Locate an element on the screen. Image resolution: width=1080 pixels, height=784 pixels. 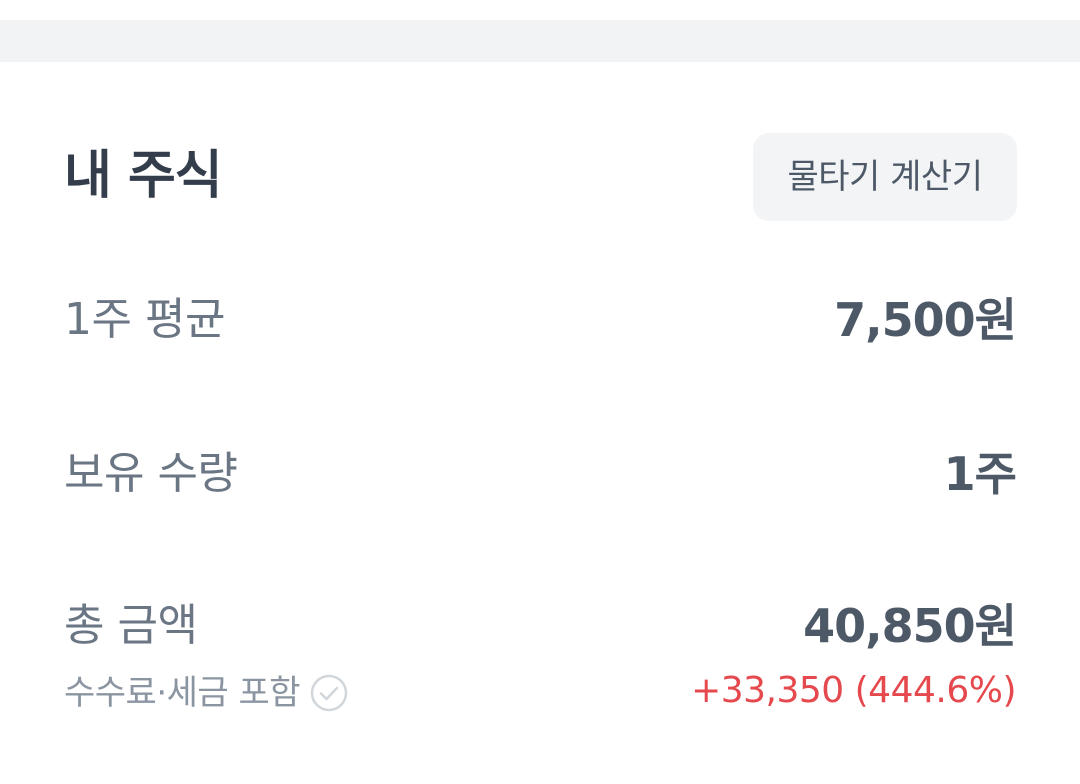
quantity-value: 1주 is located at coordinates (980, 474).